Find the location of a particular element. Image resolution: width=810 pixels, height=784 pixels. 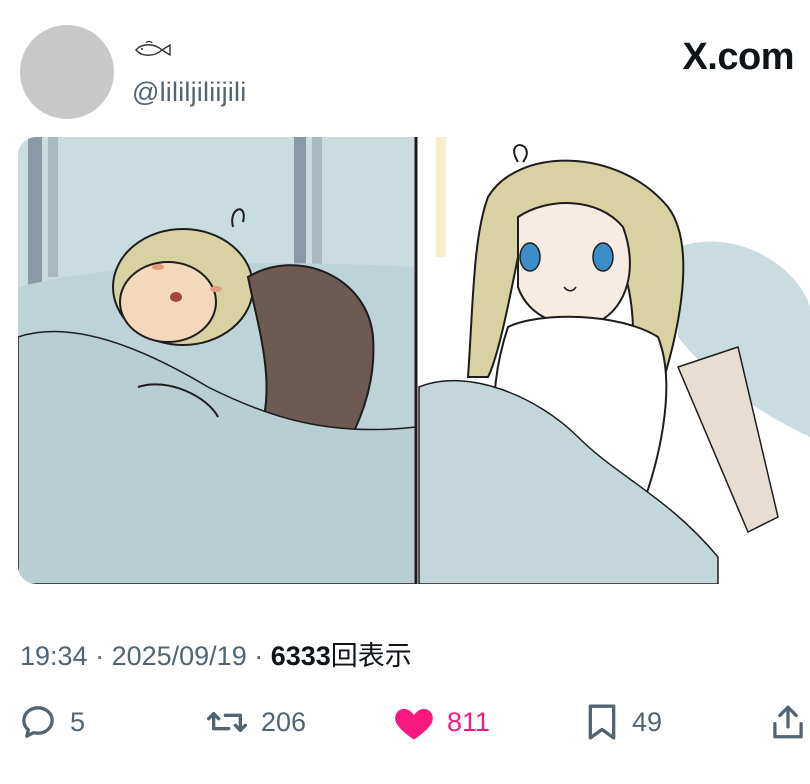

author-handle: @lililjiliijili is located at coordinates (189, 92).